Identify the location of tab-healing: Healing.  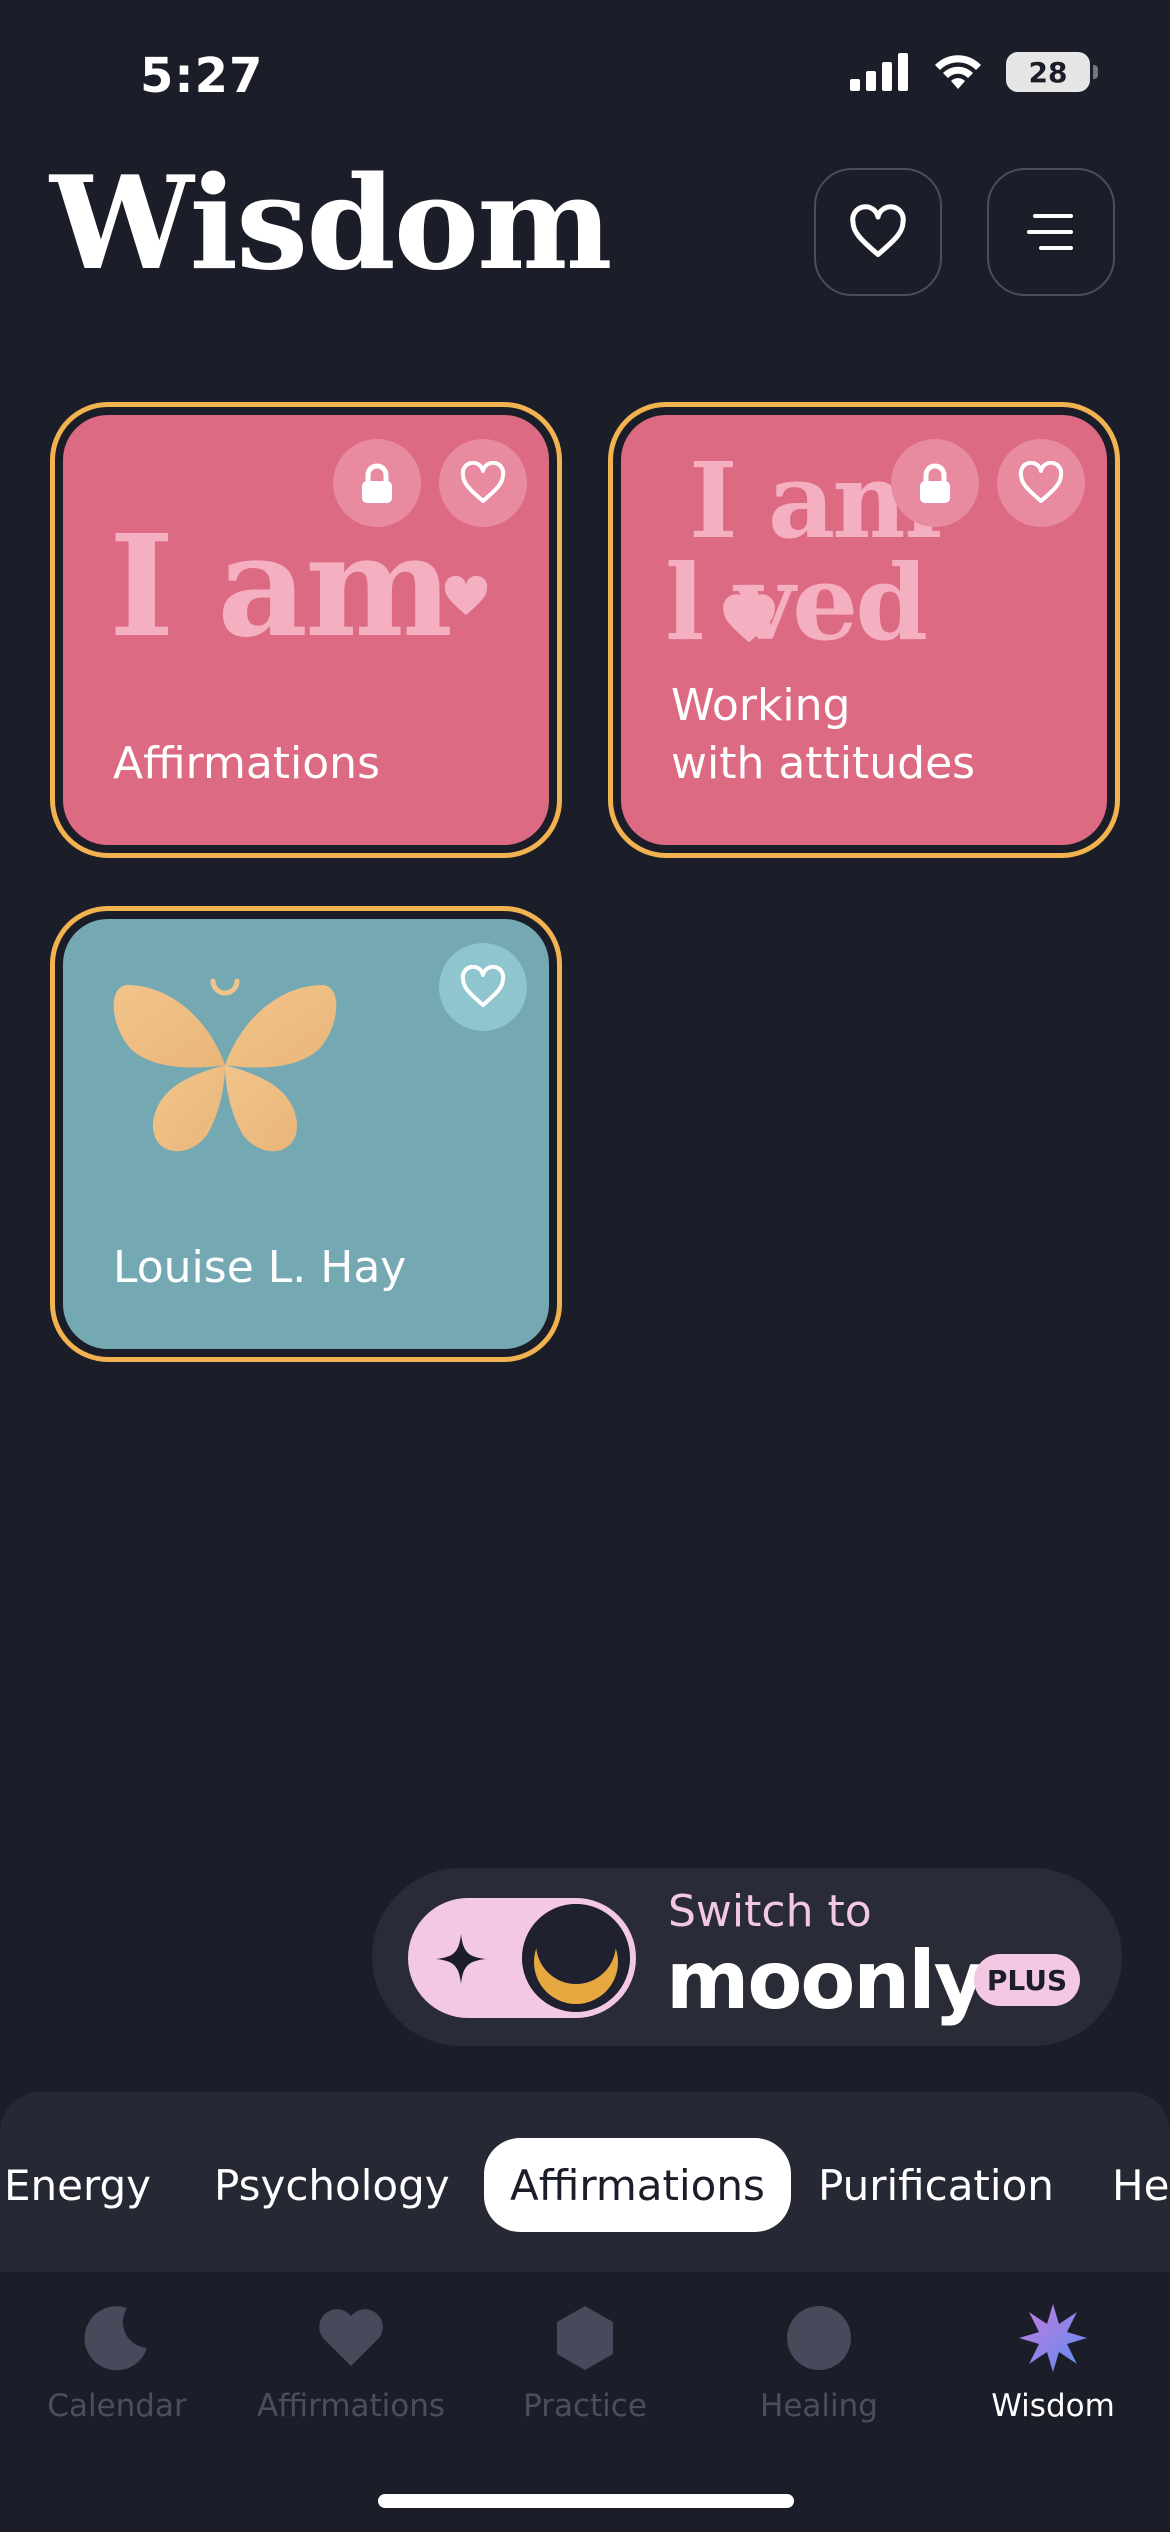
(819, 2363).